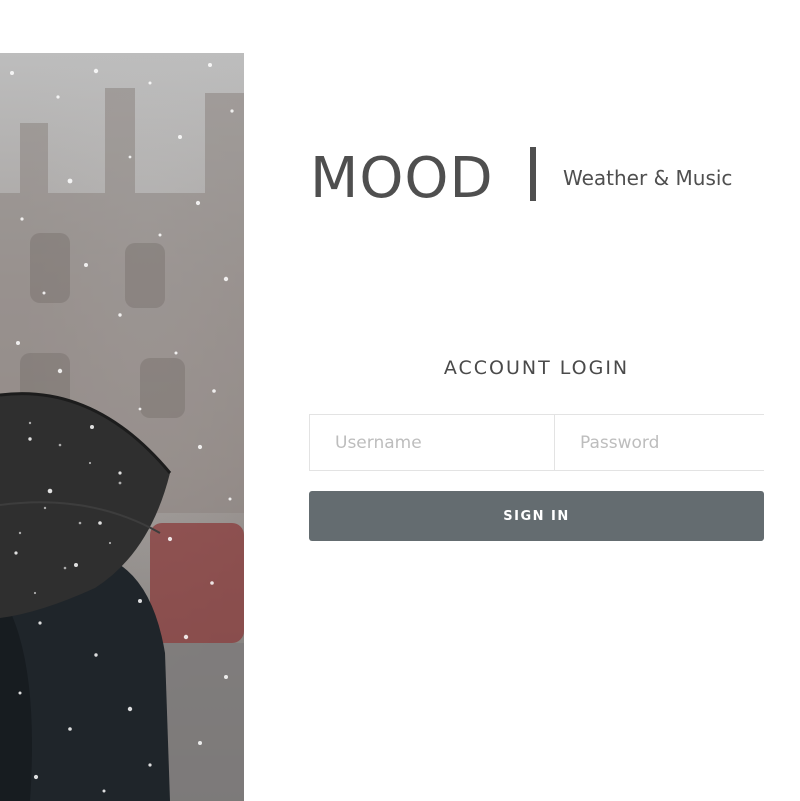 The height and width of the screenshot is (801, 800). I want to click on login-fields, so click(554, 442).